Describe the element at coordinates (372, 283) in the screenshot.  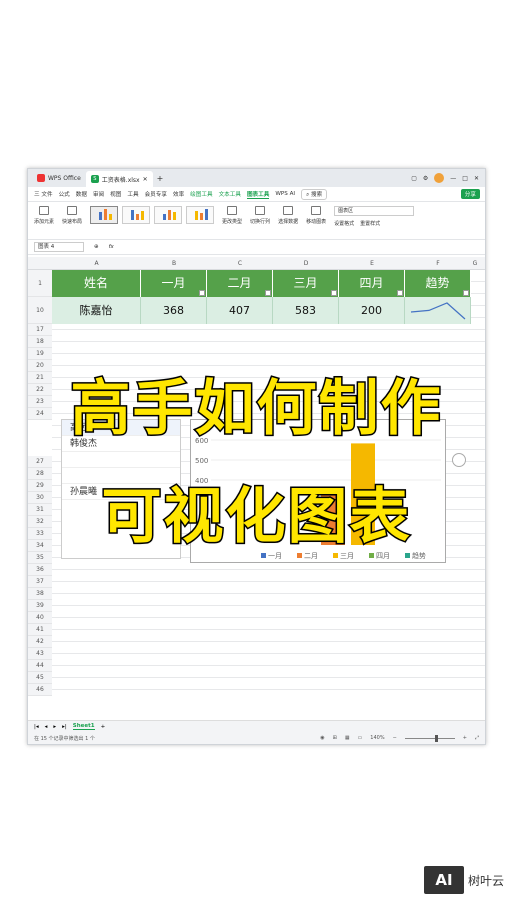
I see `header-cell: 四月` at that location.